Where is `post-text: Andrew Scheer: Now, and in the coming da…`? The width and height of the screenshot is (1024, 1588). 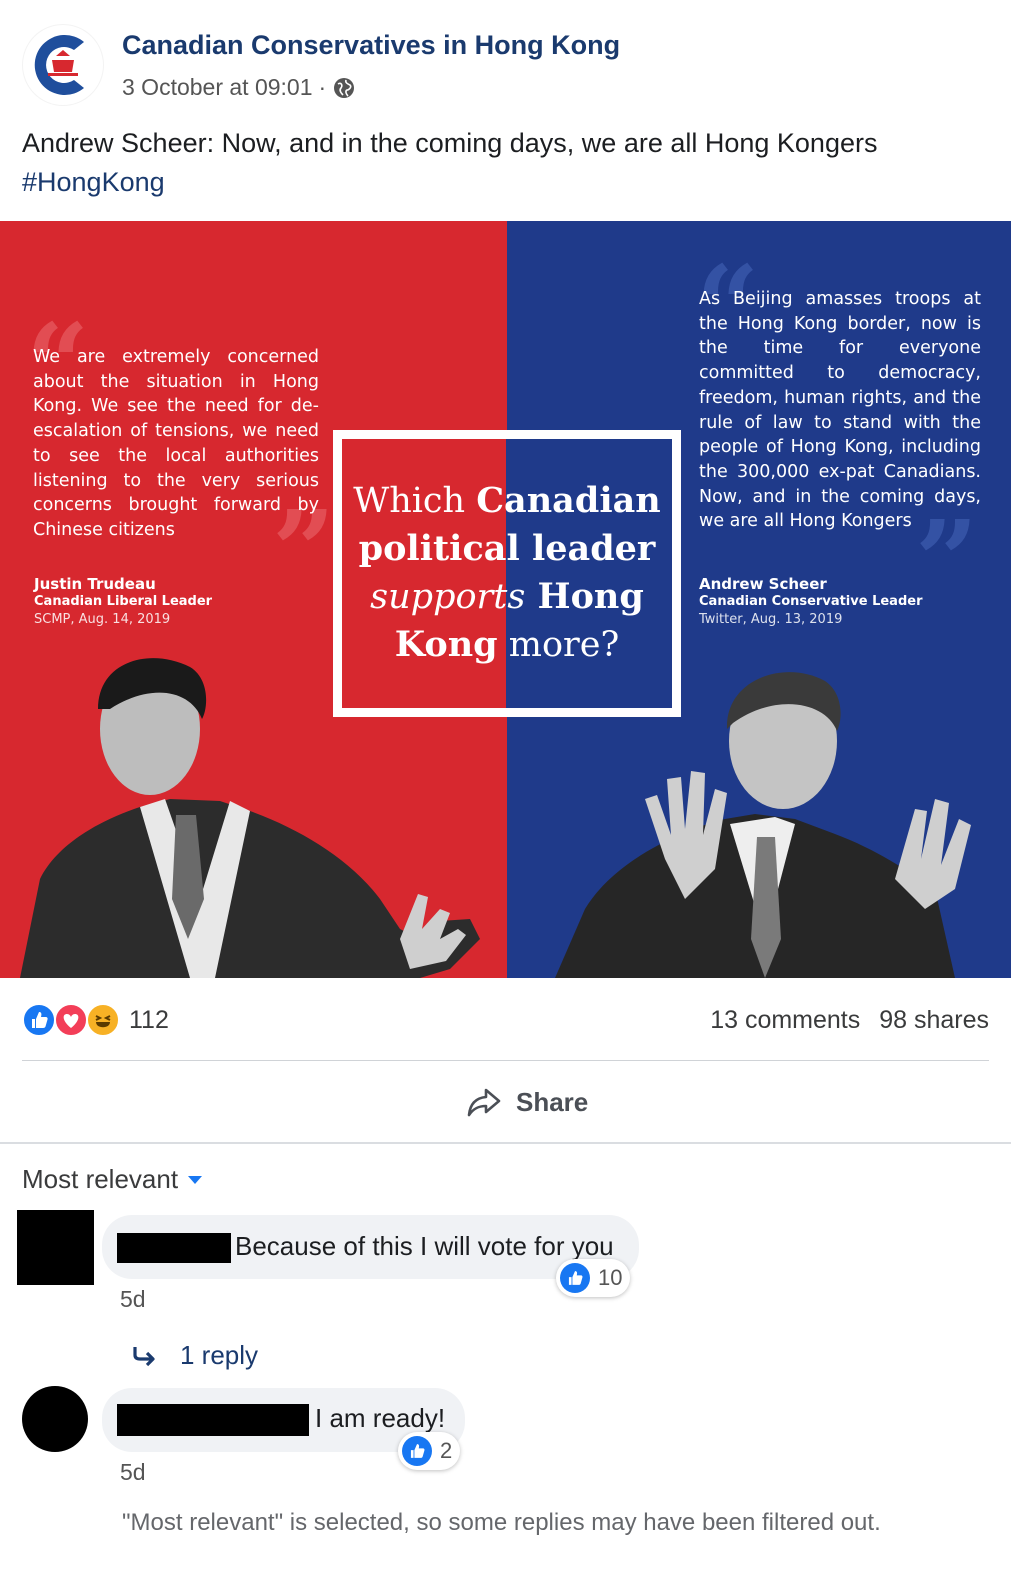
post-text: Andrew Scheer: Now, and in the coming da… is located at coordinates (512, 163).